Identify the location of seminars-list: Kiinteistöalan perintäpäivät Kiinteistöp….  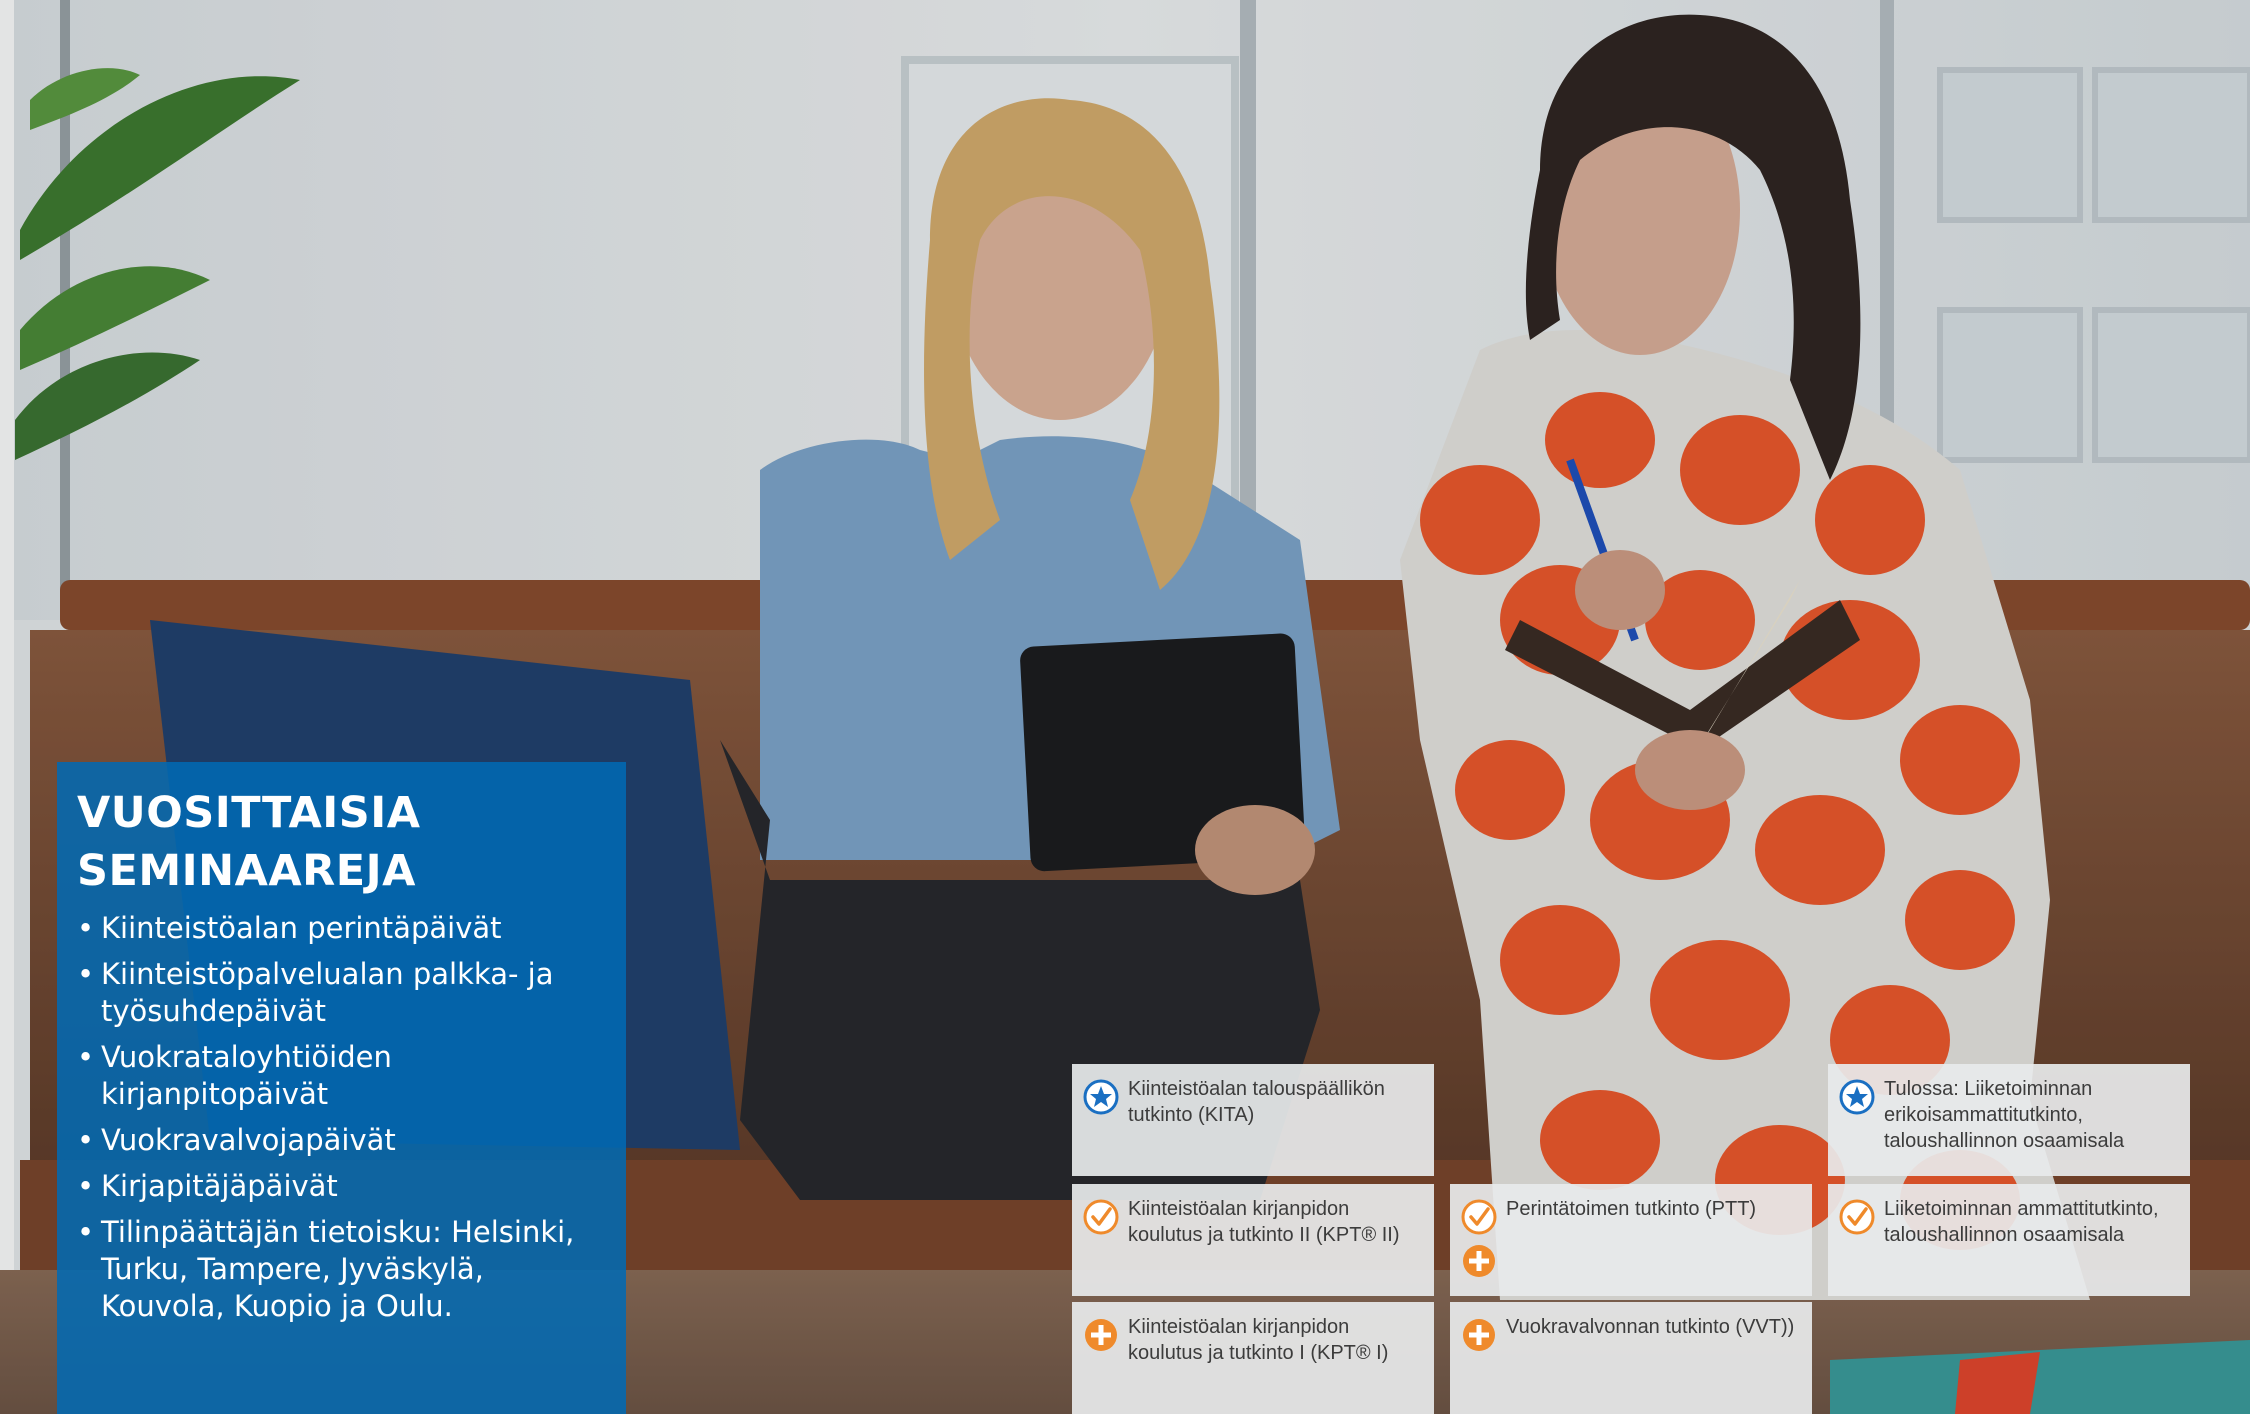
(341, 1117).